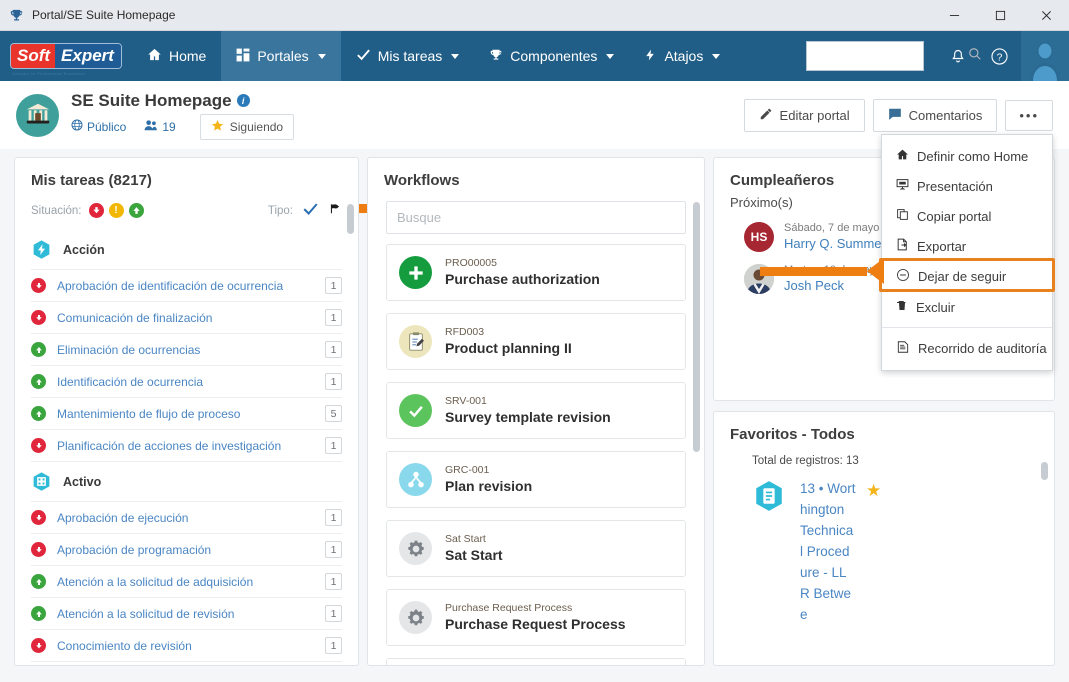 The image size is (1069, 682). What do you see at coordinates (893, 56) in the screenshot?
I see `global-search-box` at bounding box center [893, 56].